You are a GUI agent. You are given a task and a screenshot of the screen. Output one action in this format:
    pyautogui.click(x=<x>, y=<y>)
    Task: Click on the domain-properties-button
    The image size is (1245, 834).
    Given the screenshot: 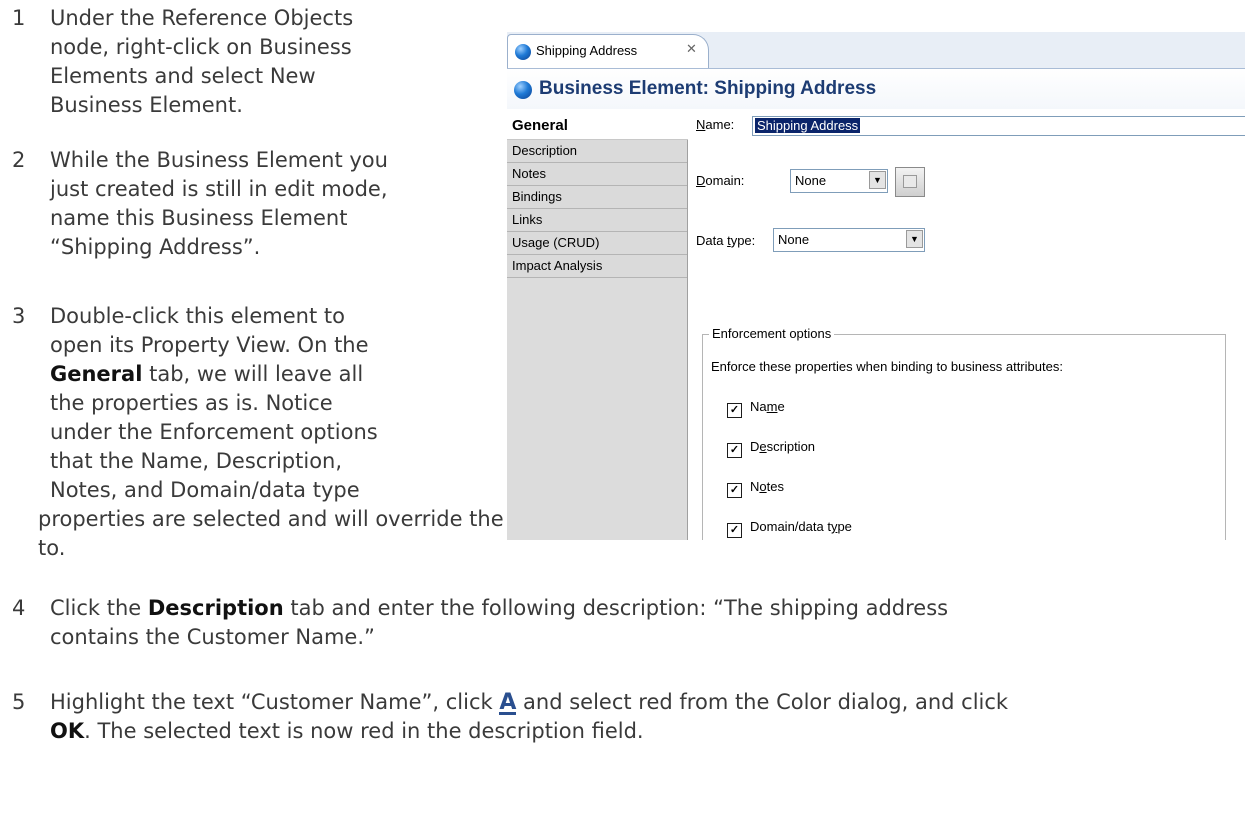 What is the action you would take?
    pyautogui.click(x=910, y=182)
    